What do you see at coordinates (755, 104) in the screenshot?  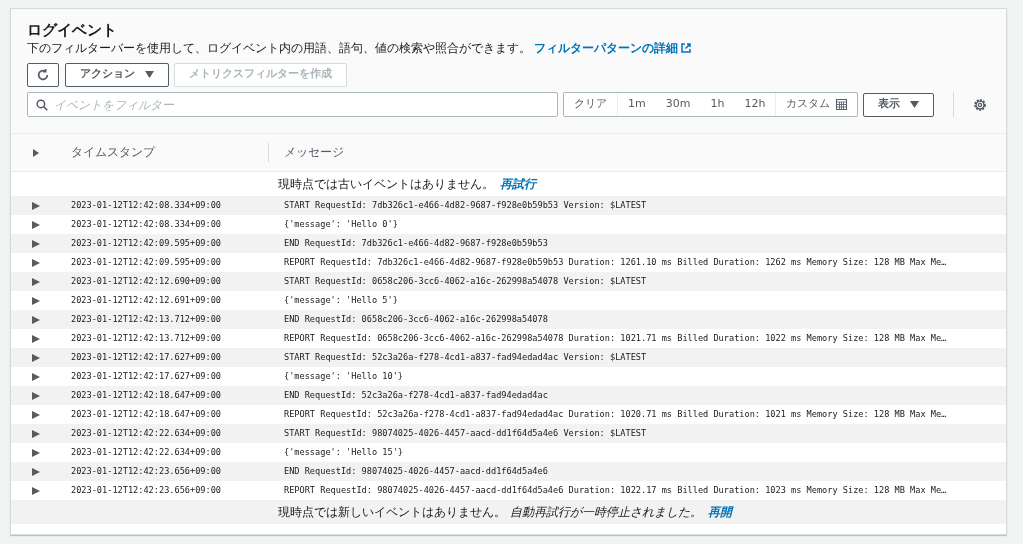 I see `time-range-option: 12h` at bounding box center [755, 104].